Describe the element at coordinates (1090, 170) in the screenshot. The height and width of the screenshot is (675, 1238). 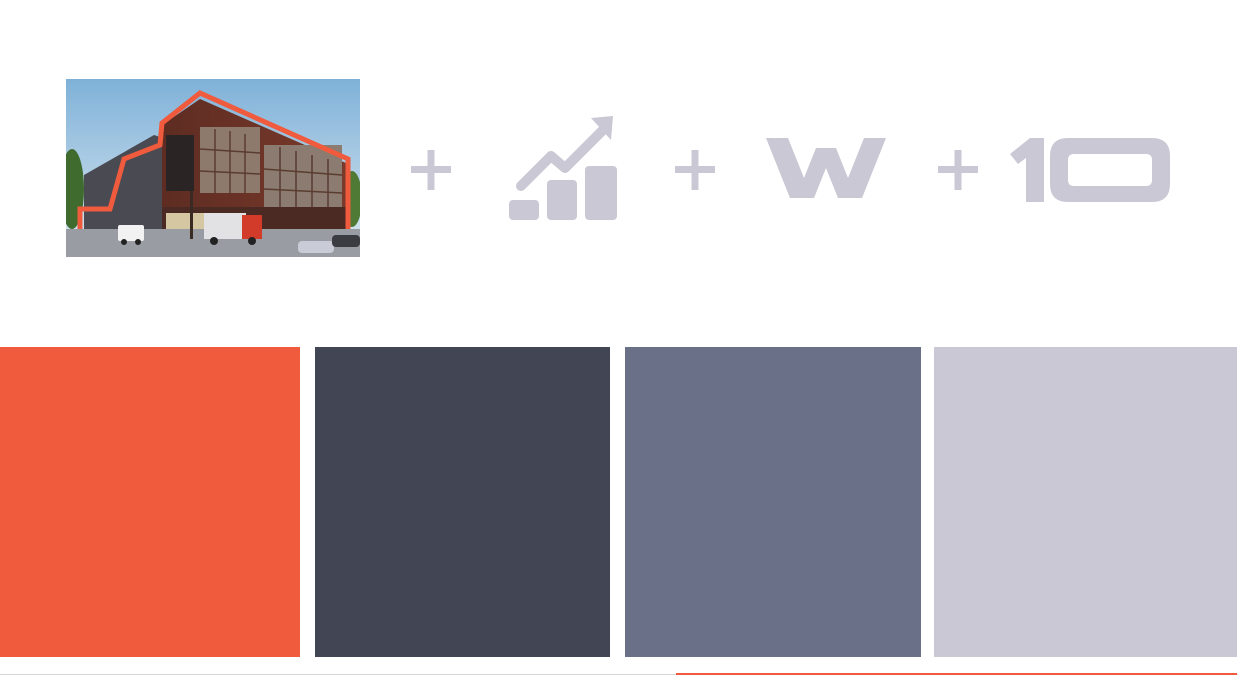
I see `ten-logo-icon` at that location.